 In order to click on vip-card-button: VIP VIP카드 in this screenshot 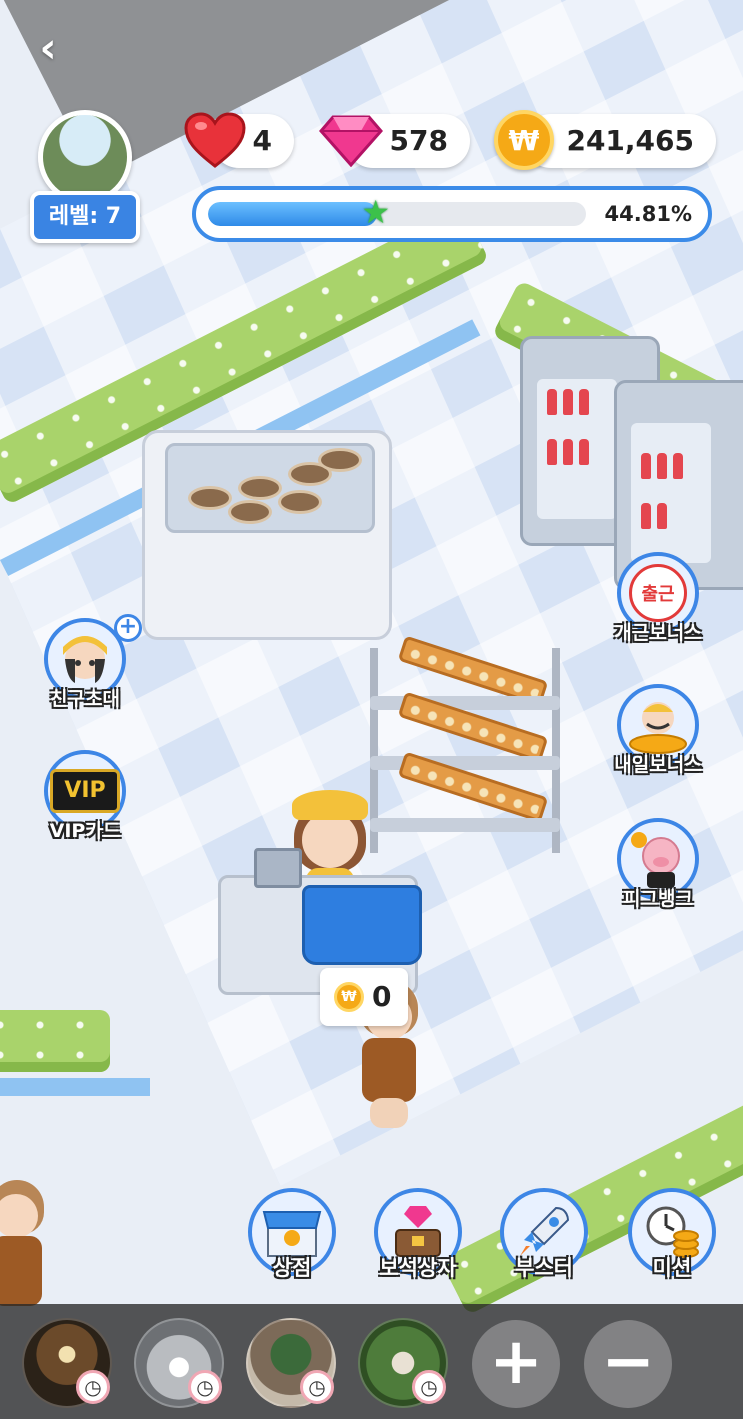, I will do `click(85, 801)`.